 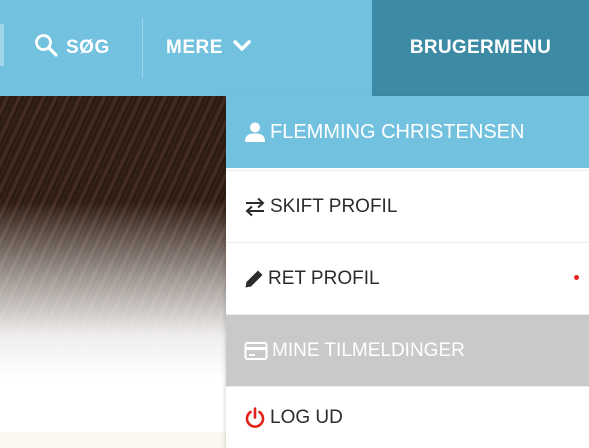 What do you see at coordinates (255, 207) in the screenshot?
I see `swap-arrows-icon` at bounding box center [255, 207].